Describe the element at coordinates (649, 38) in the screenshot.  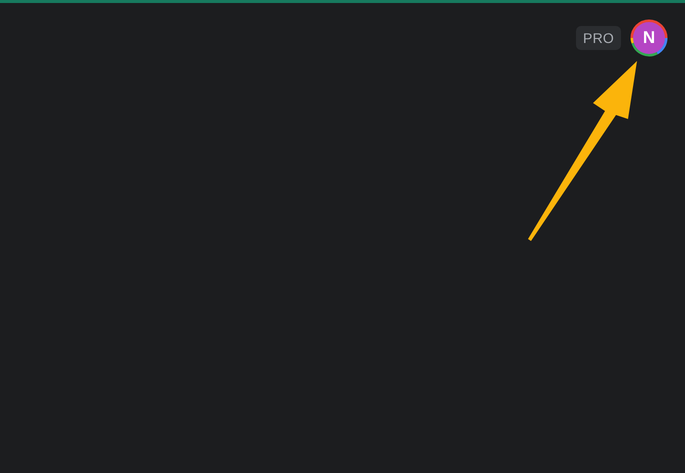
I see `color-ring-icon` at that location.